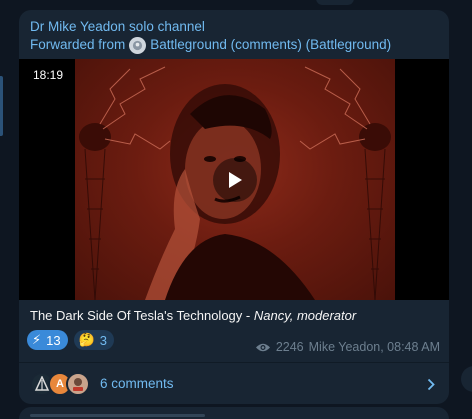 The height and width of the screenshot is (419, 472). I want to click on play-icon, so click(235, 180).